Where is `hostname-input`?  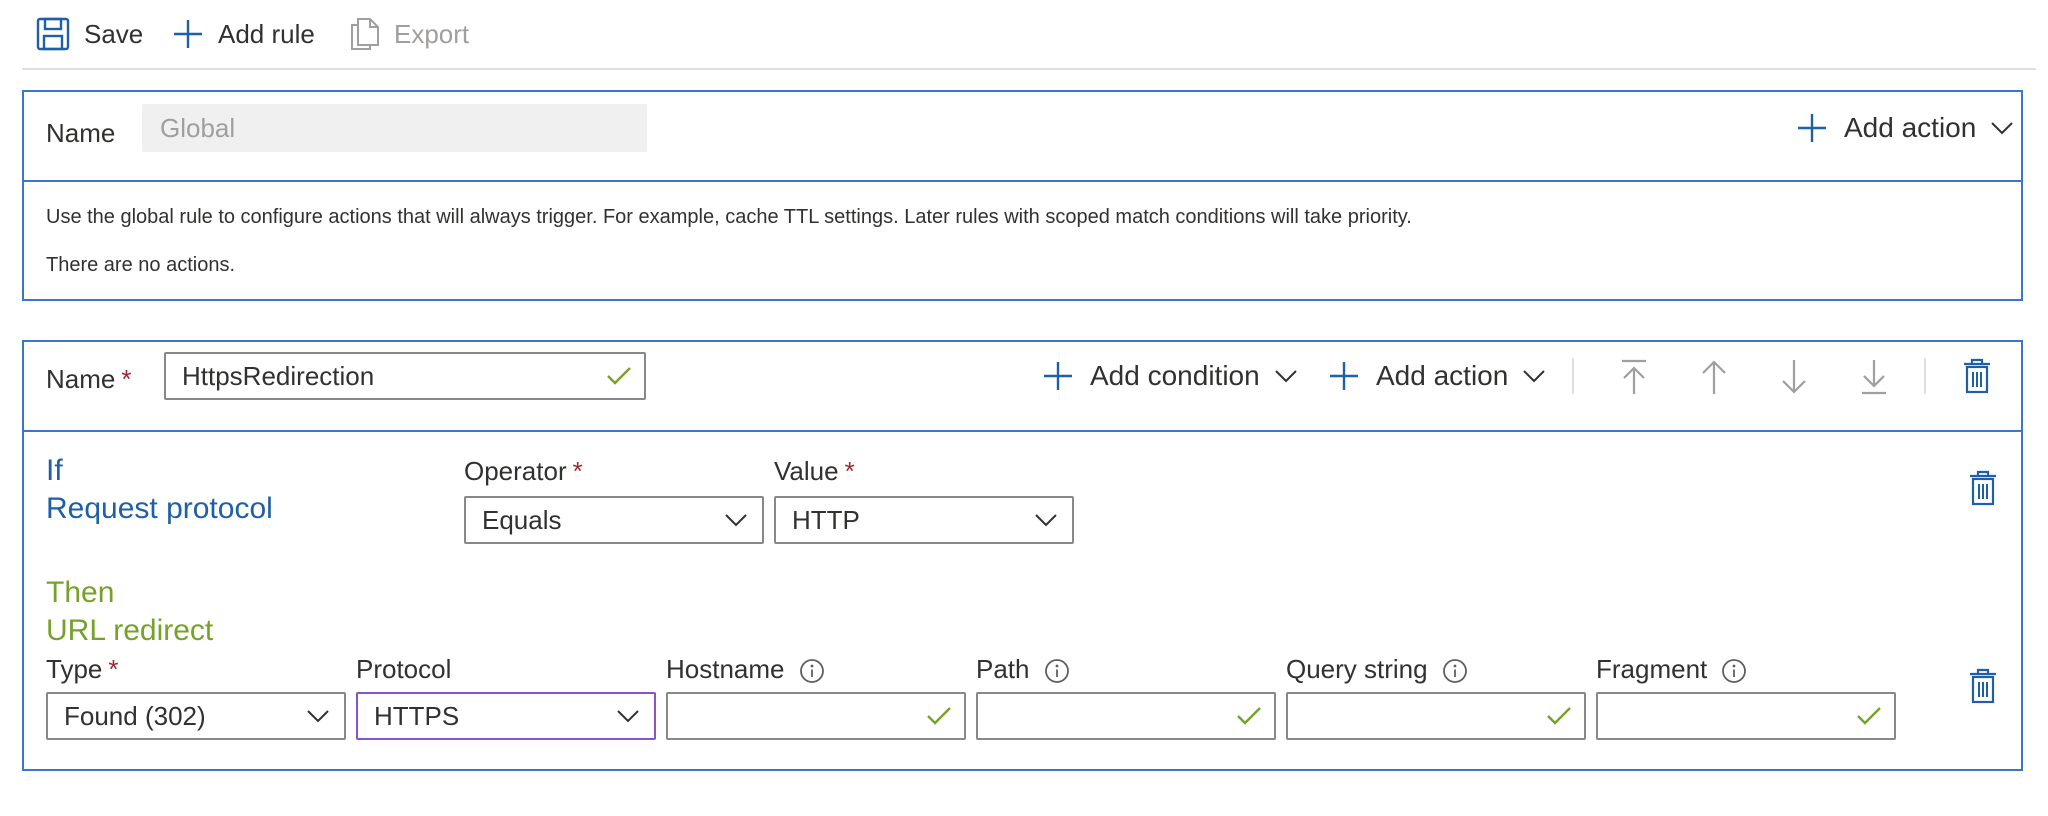
hostname-input is located at coordinates (816, 716).